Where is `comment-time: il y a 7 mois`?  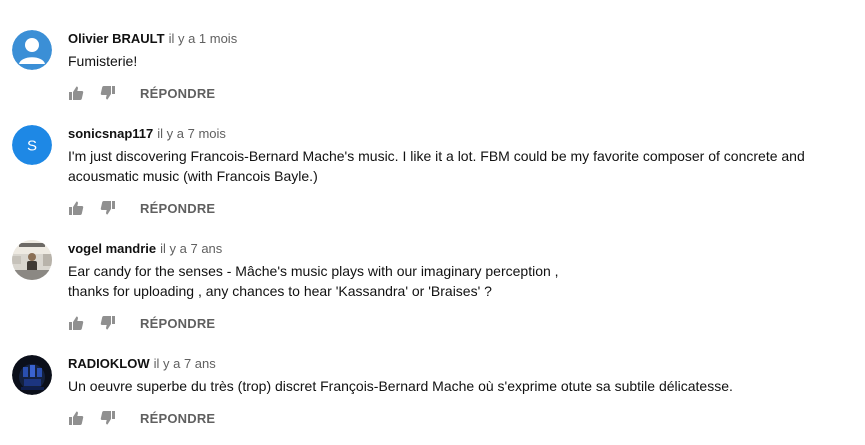
comment-time: il y a 7 mois is located at coordinates (191, 133).